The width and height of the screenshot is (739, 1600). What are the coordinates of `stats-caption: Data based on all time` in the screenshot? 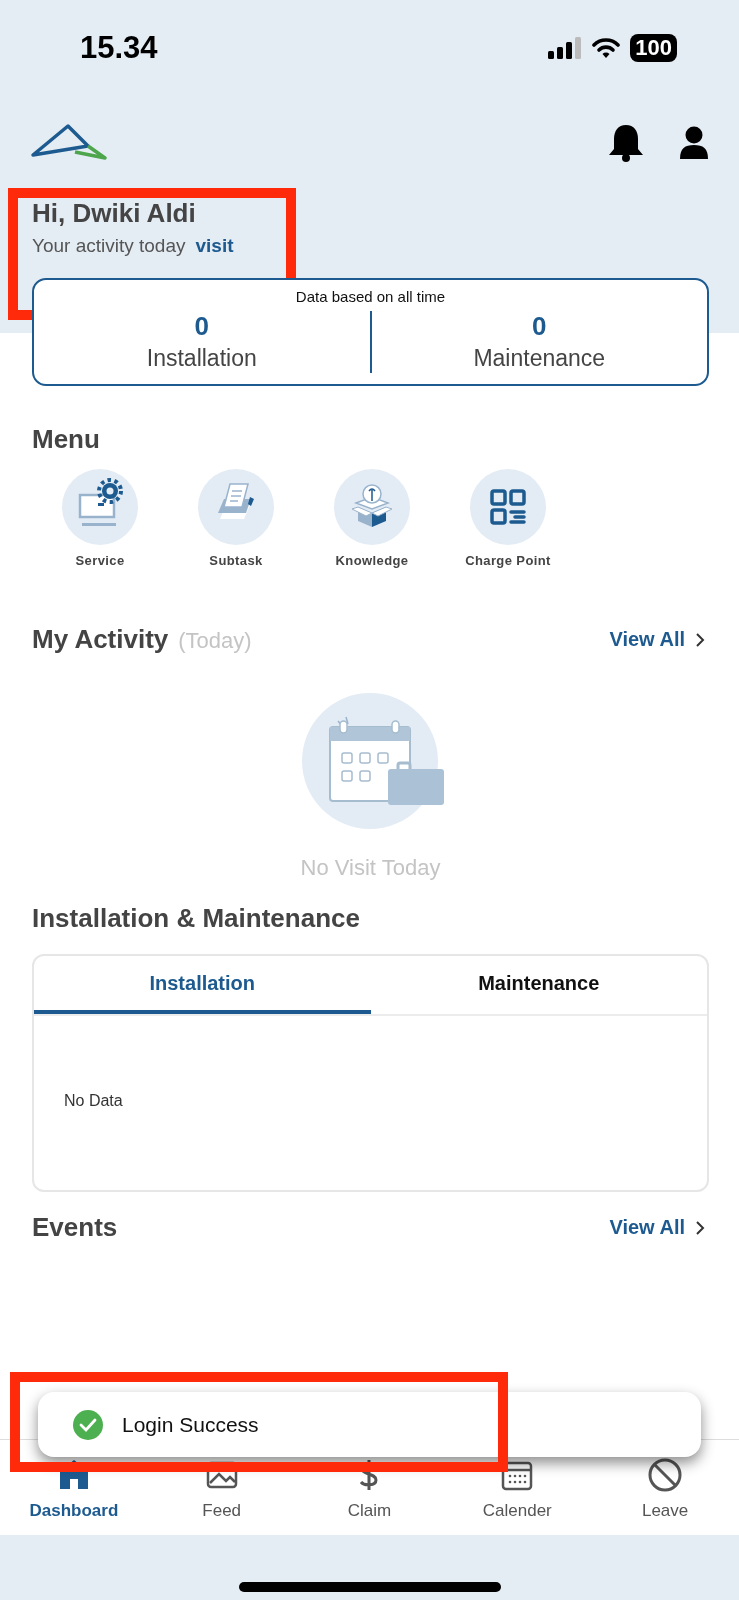 It's located at (370, 296).